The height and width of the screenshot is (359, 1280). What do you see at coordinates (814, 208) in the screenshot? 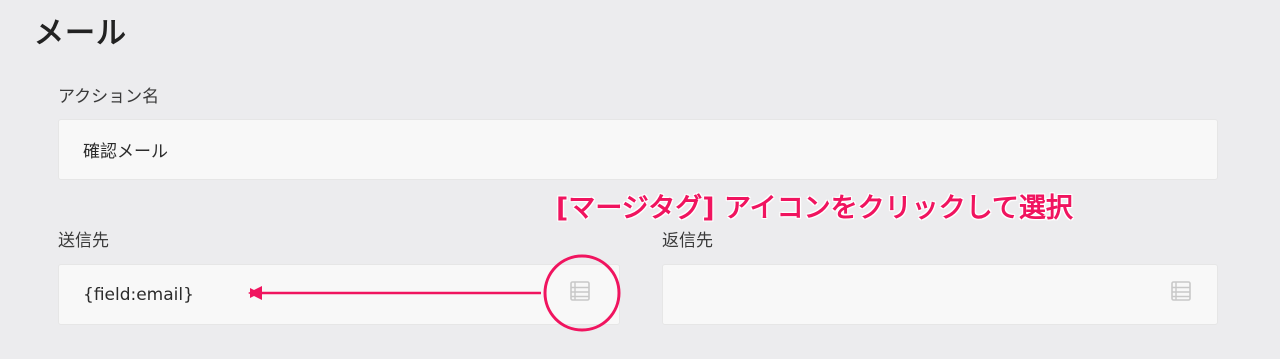
I see `annotation-callout: [マージタグ] アイコンをクリックして選択` at bounding box center [814, 208].